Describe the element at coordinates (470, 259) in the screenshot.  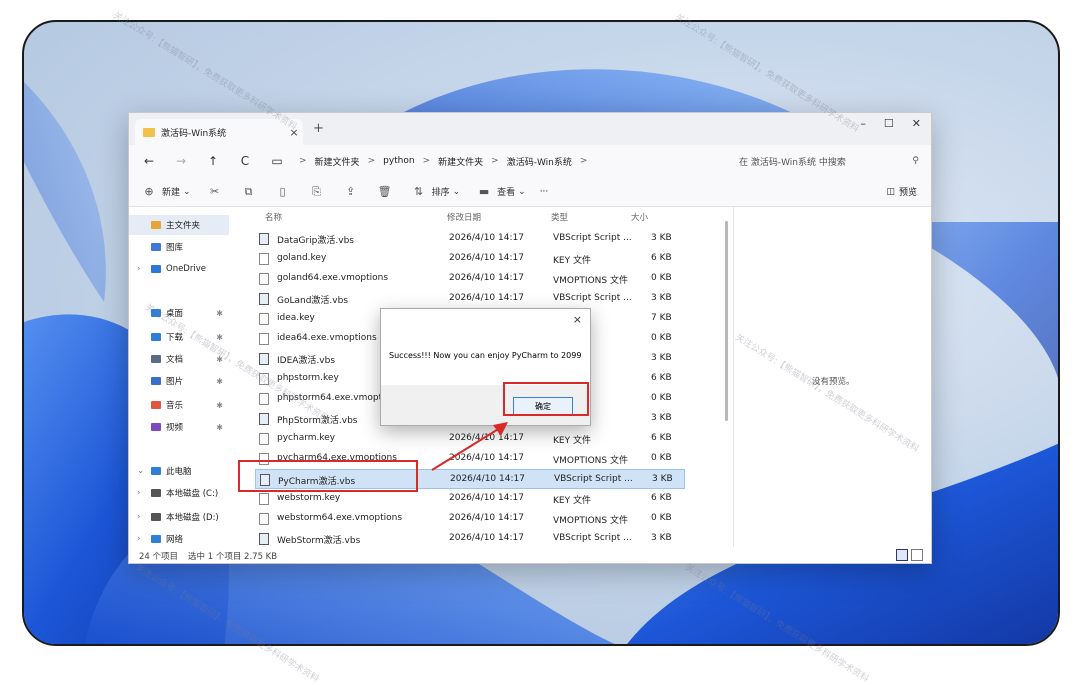
I see `file-row: goland.key 2026/4/10 14:17 KEY 文件 6 KB` at that location.